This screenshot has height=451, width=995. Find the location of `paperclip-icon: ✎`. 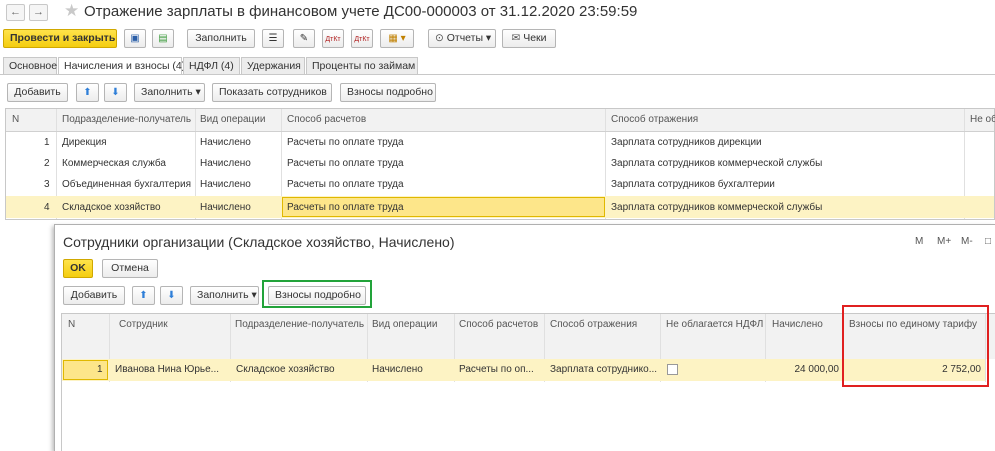

paperclip-icon: ✎ is located at coordinates (304, 38).